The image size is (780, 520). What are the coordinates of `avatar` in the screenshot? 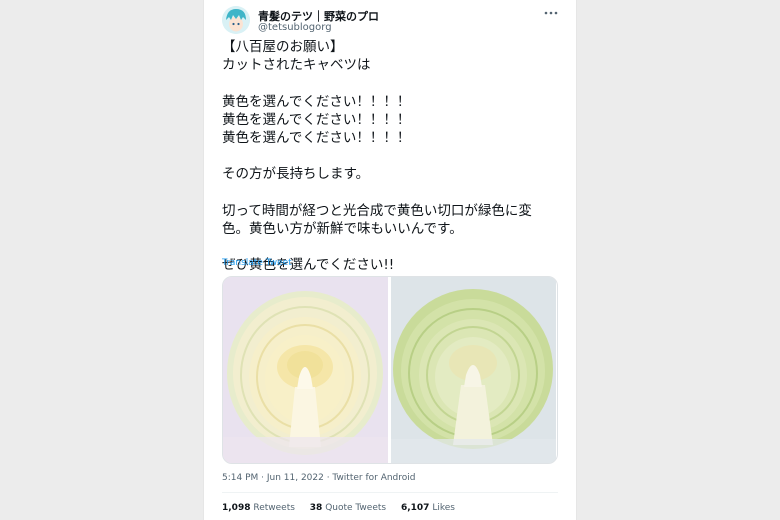 It's located at (236, 20).